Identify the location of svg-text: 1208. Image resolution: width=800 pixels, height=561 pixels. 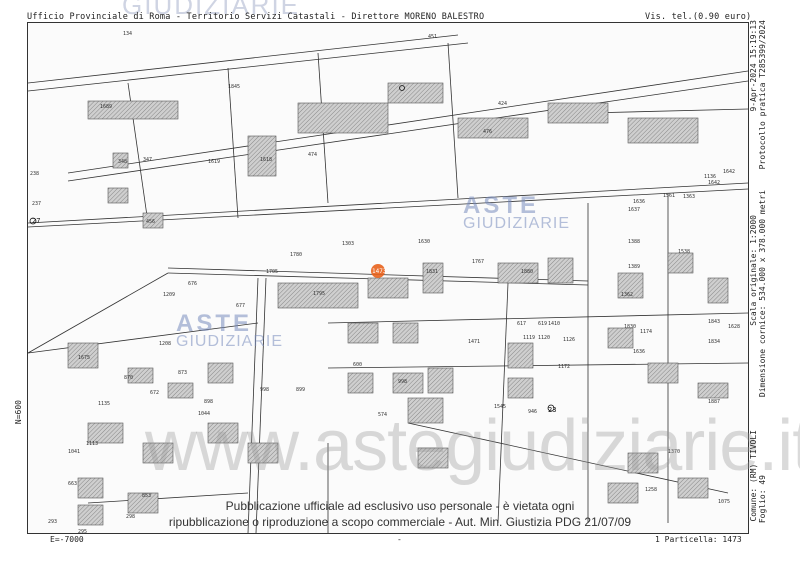
(165, 344).